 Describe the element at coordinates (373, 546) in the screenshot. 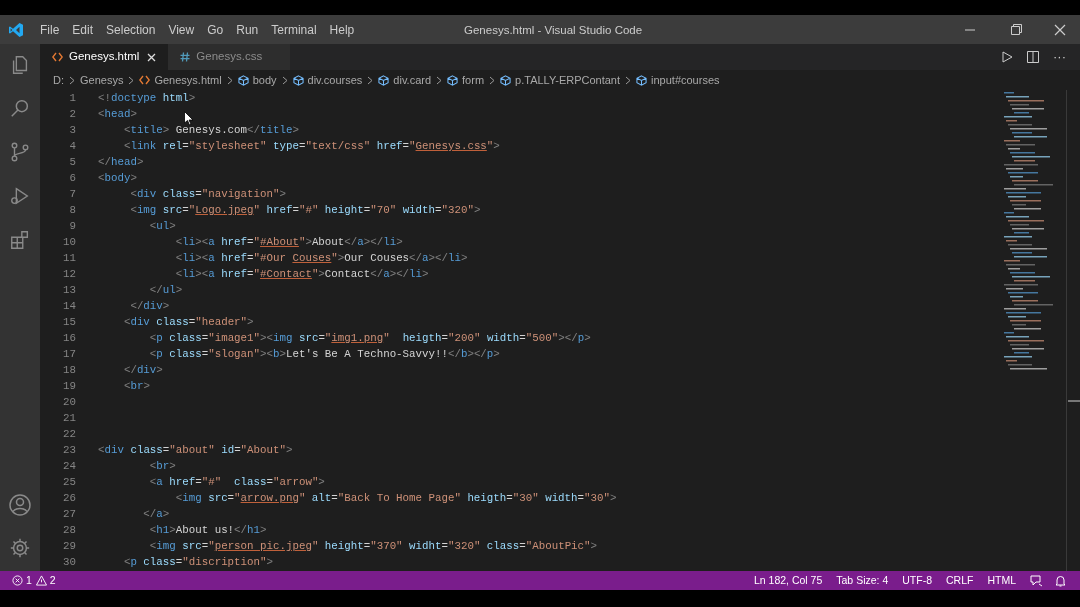

I see `code-line: <img src="person pic.jpeg" height="370" widht="320" class="AboutPic">` at that location.